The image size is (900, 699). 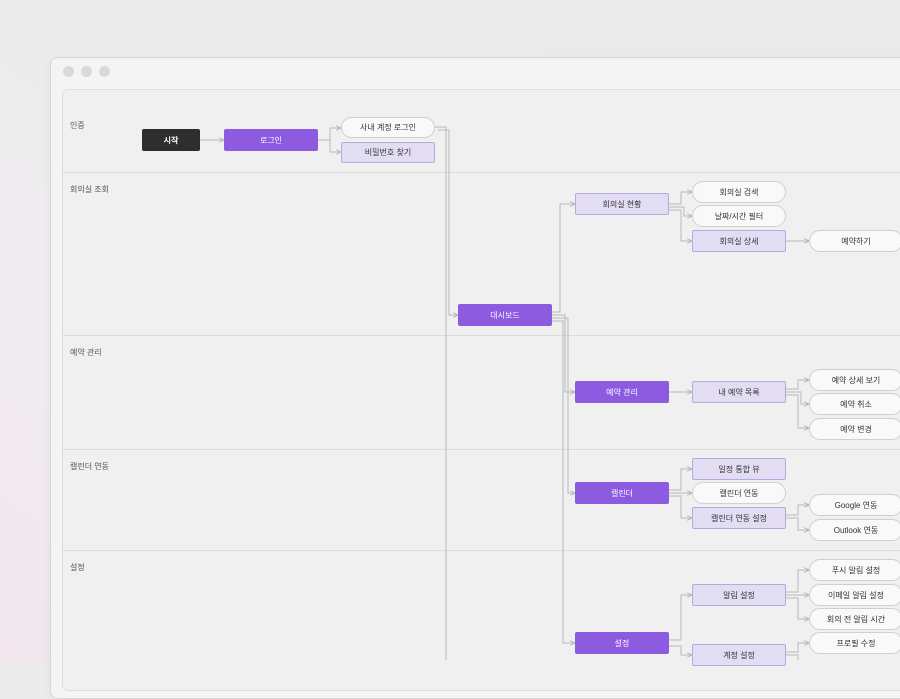 What do you see at coordinates (622, 392) in the screenshot?
I see `node-reservation-mgmt: 예약 관리` at bounding box center [622, 392].